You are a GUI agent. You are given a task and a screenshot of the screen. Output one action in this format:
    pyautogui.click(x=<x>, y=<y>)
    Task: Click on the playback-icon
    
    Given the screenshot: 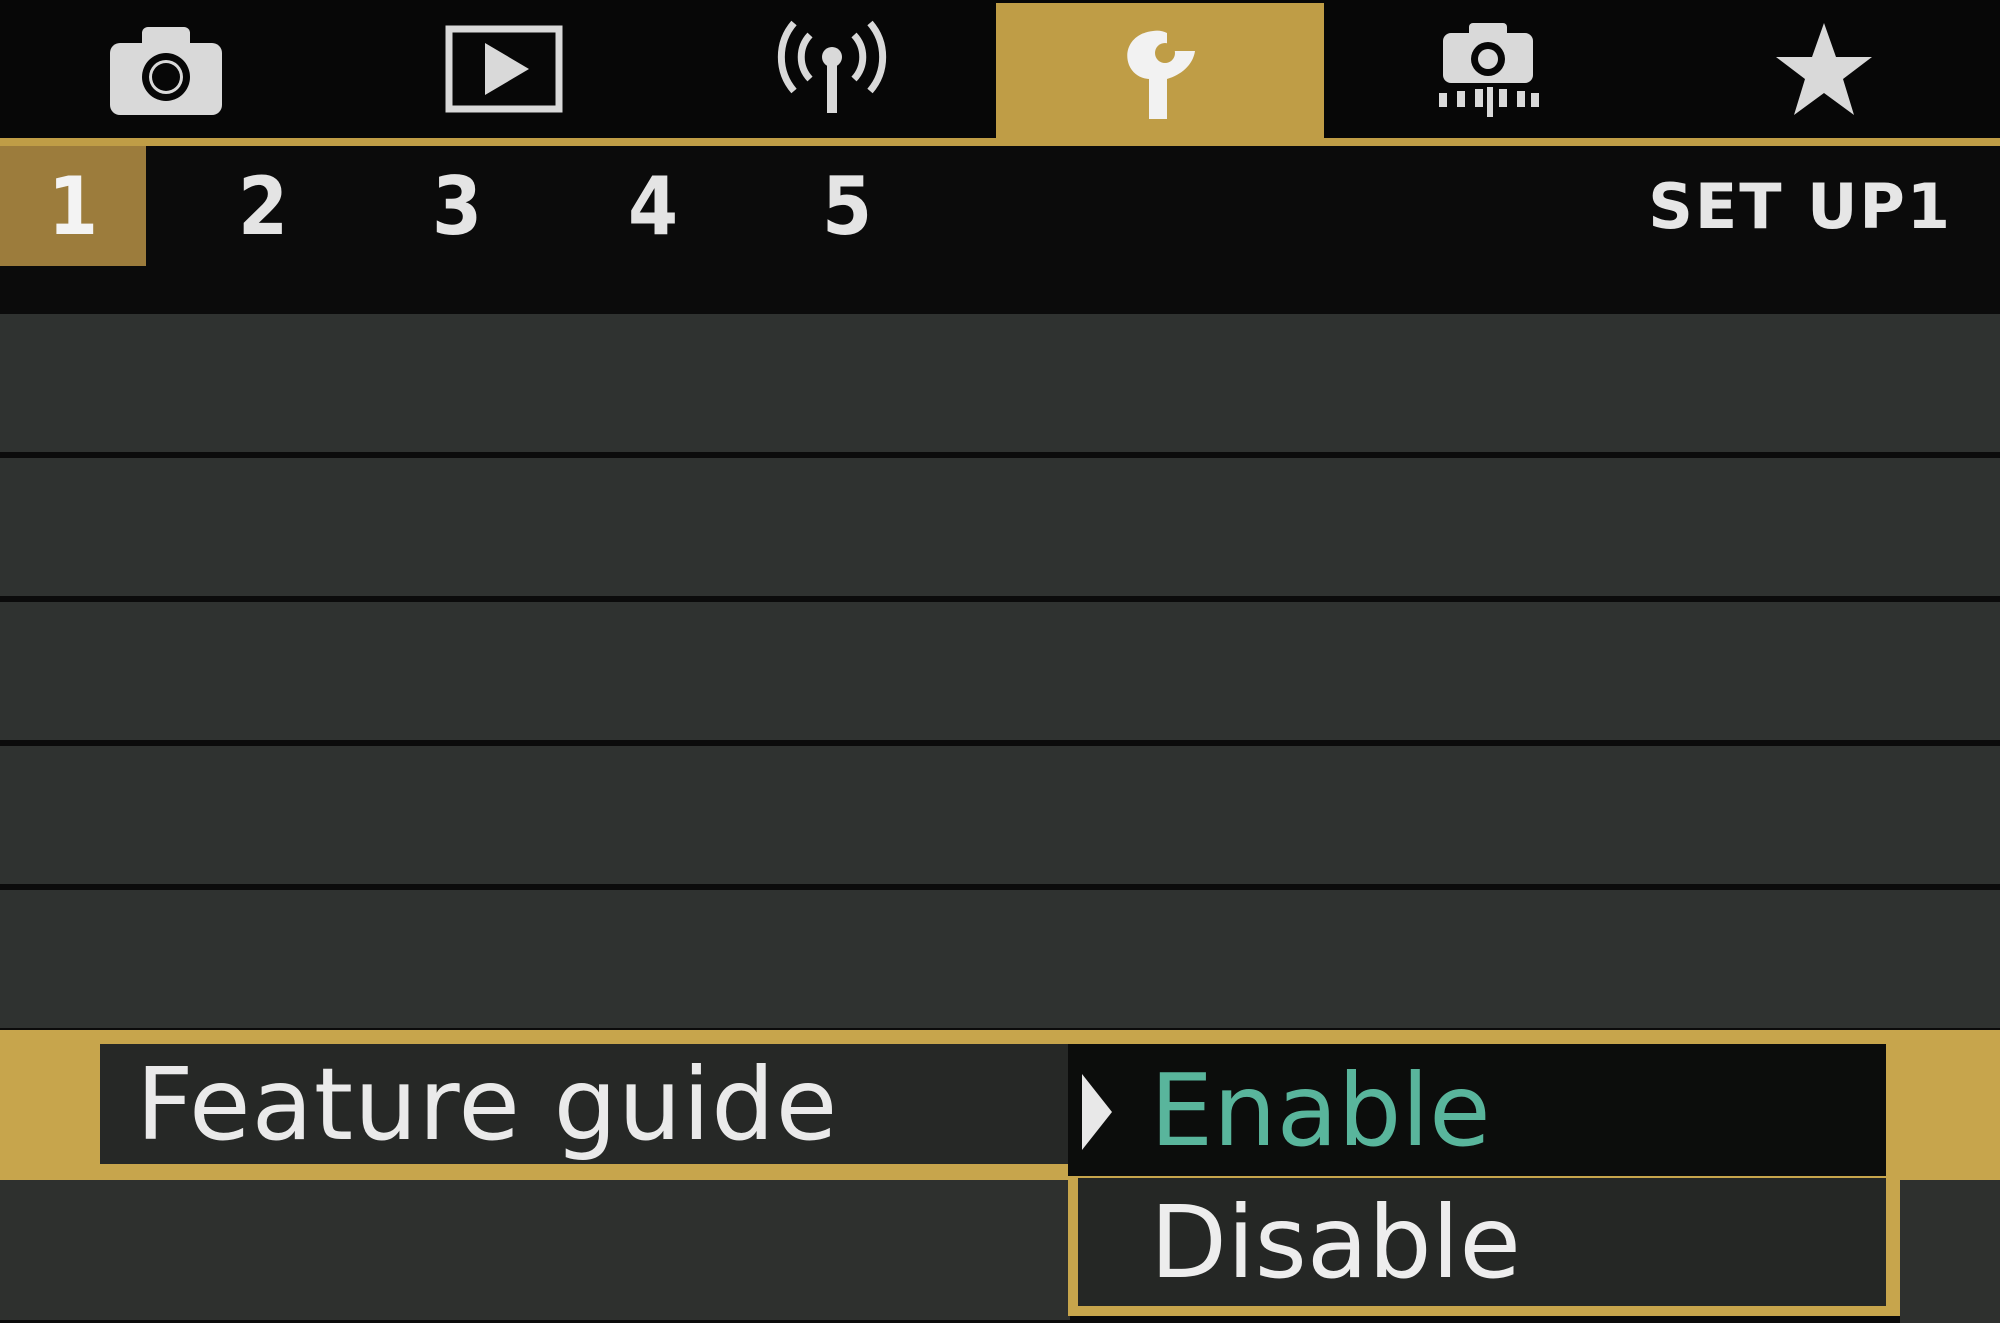 What is the action you would take?
    pyautogui.click(x=504, y=69)
    